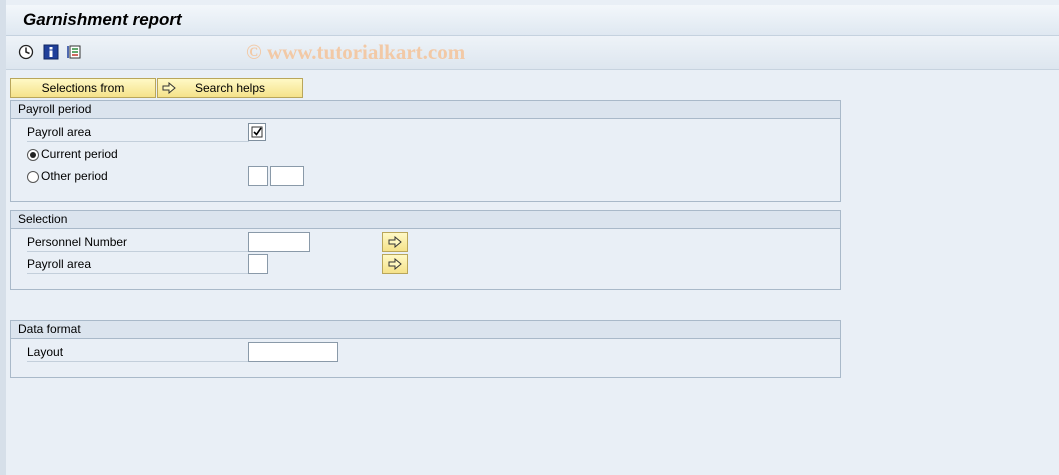 This screenshot has height=475, width=1059. Describe the element at coordinates (102, 19) in the screenshot. I see `page-title: Garnishment report` at that location.